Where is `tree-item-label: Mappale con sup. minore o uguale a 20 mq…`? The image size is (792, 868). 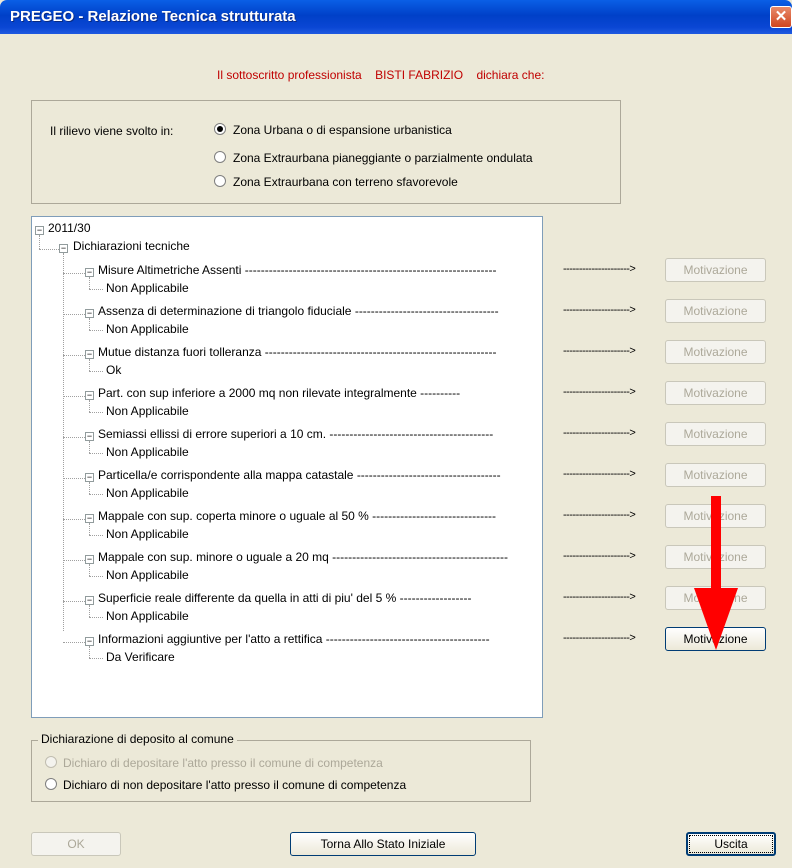 tree-item-label: Mappale con sup. minore o uguale a 20 mq… is located at coordinates (303, 557).